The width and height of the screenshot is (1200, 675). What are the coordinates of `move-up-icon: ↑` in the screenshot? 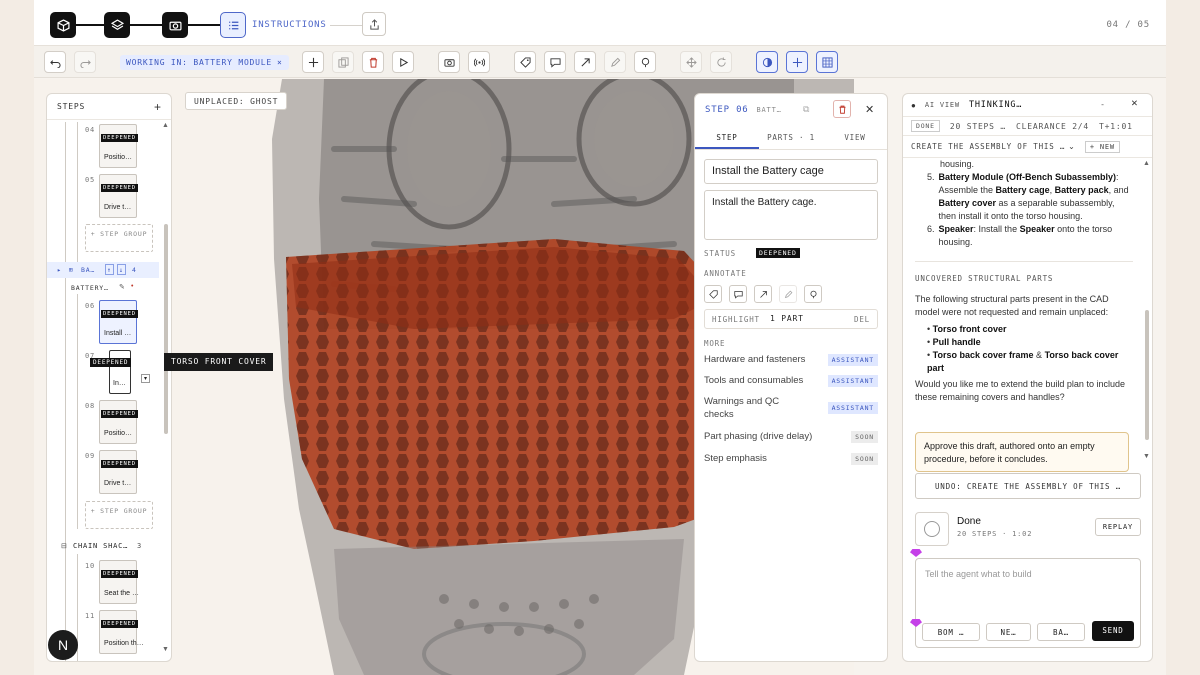 It's located at (109, 269).